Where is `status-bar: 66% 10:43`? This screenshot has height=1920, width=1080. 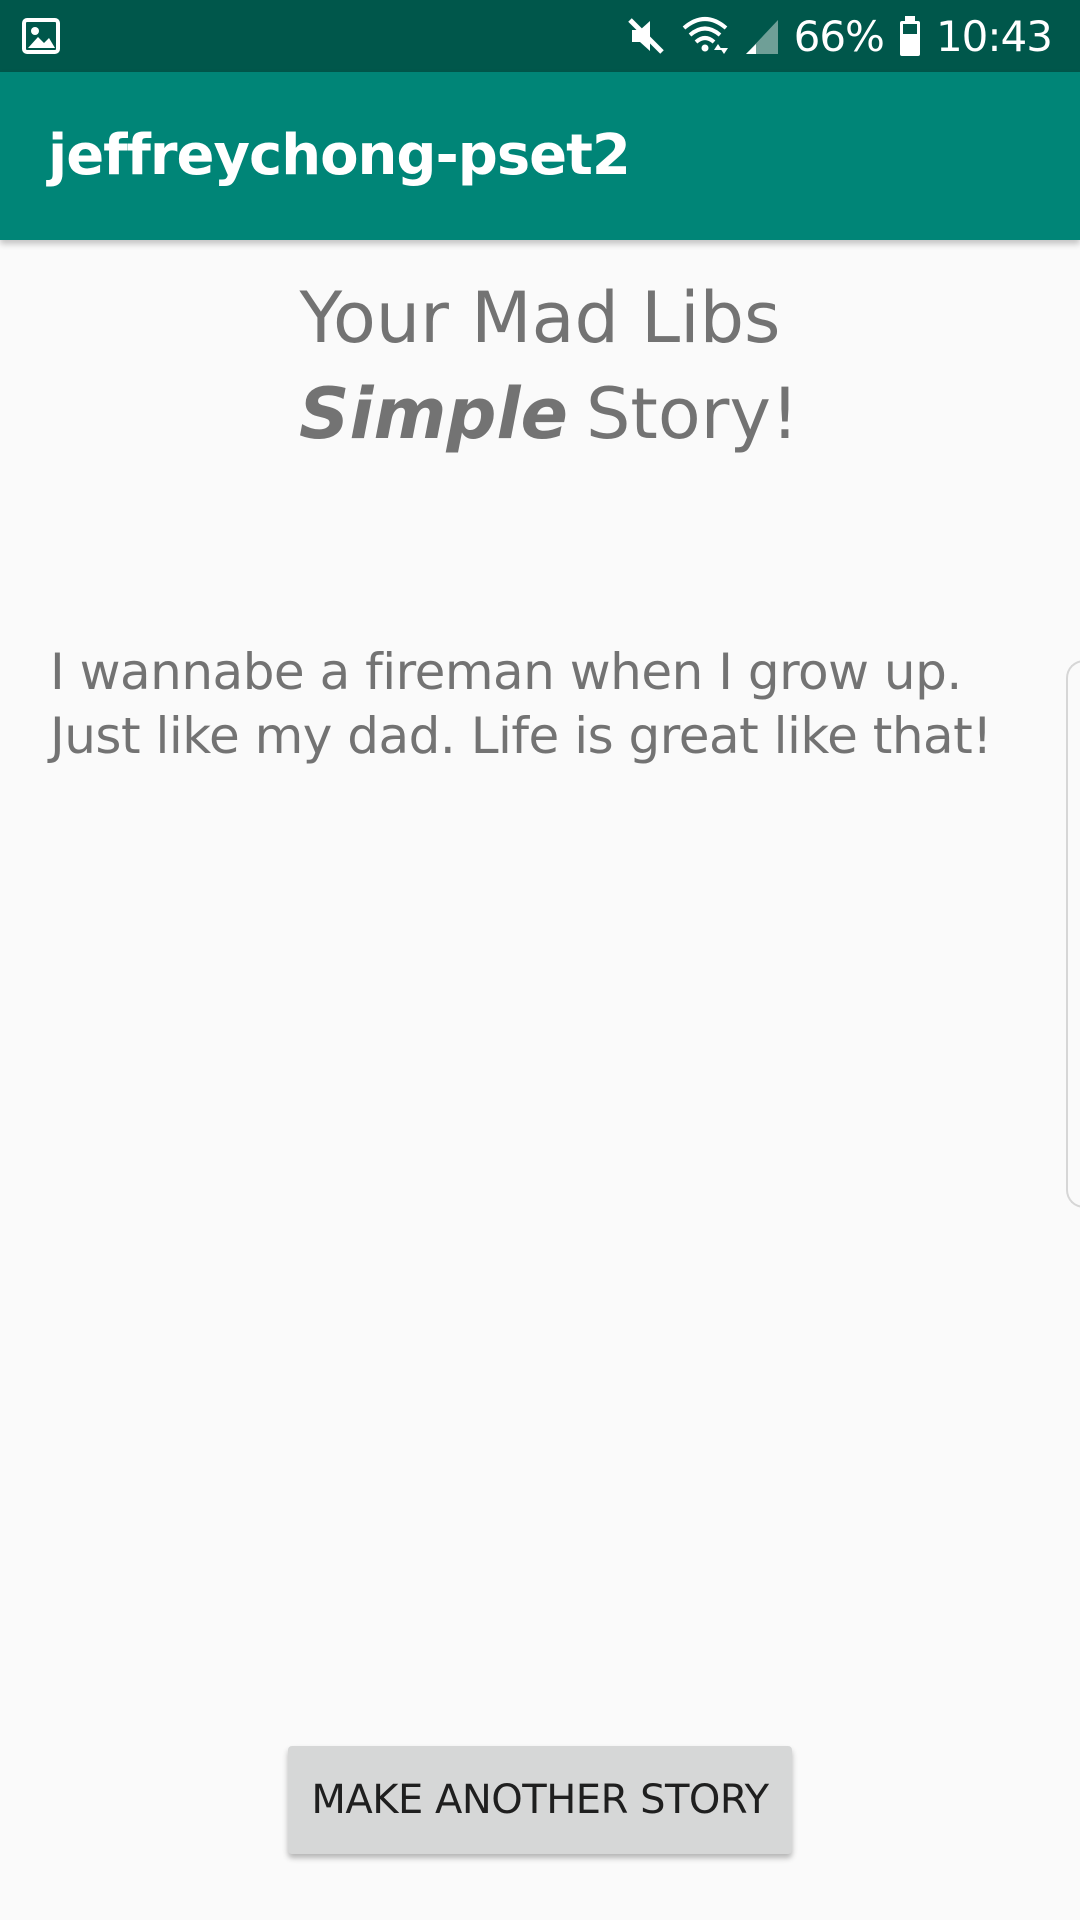
status-bar: 66% 10:43 is located at coordinates (540, 36).